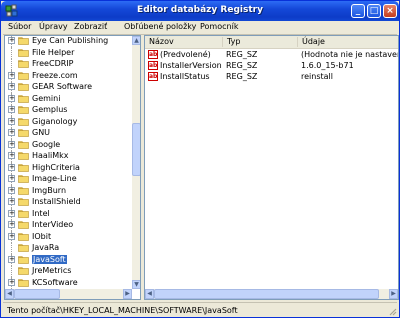 Image resolution: width=400 pixels, height=318 pixels. Describe the element at coordinates (271, 76) in the screenshot. I see `value-row: ab InstallStatus REG_SZ reinstall` at that location.